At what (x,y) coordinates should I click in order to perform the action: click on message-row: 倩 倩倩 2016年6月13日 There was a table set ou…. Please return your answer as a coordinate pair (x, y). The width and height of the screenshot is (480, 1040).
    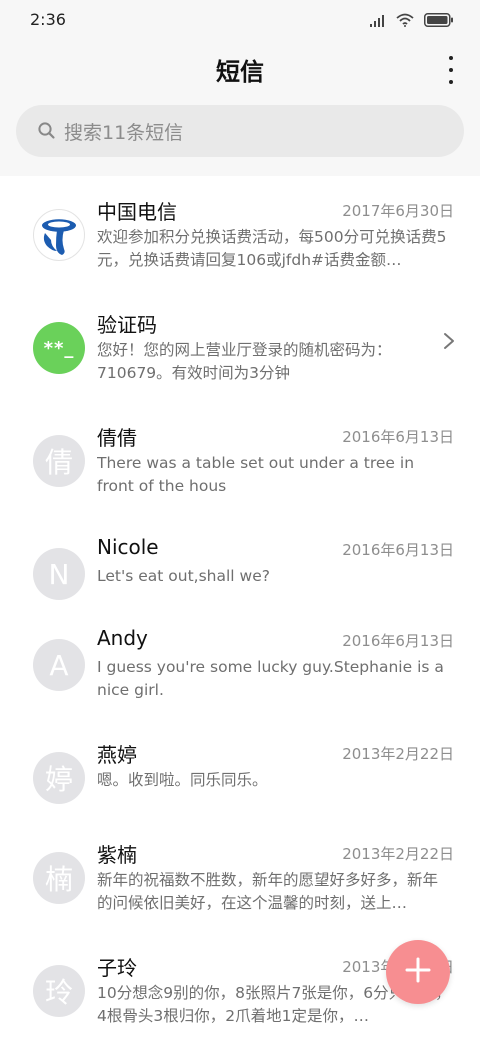
    Looking at the image, I should click on (240, 458).